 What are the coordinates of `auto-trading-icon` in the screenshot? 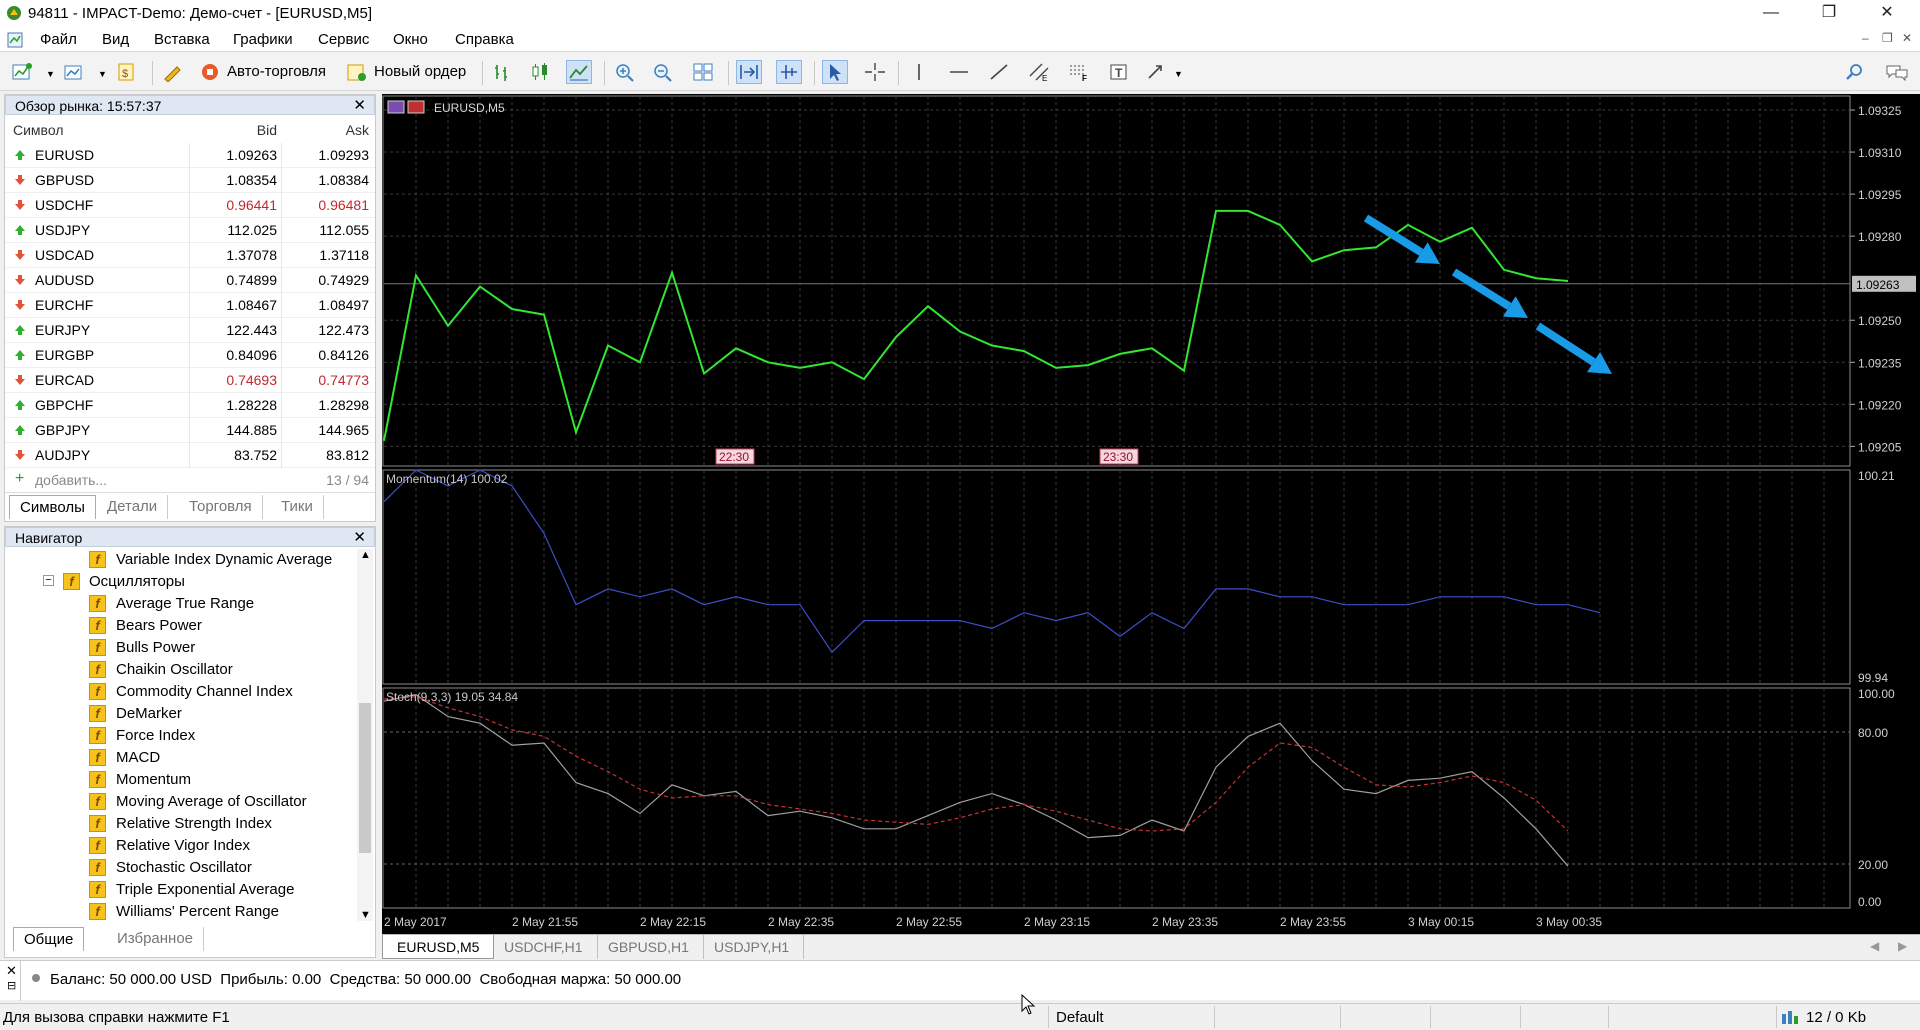 It's located at (211, 72).